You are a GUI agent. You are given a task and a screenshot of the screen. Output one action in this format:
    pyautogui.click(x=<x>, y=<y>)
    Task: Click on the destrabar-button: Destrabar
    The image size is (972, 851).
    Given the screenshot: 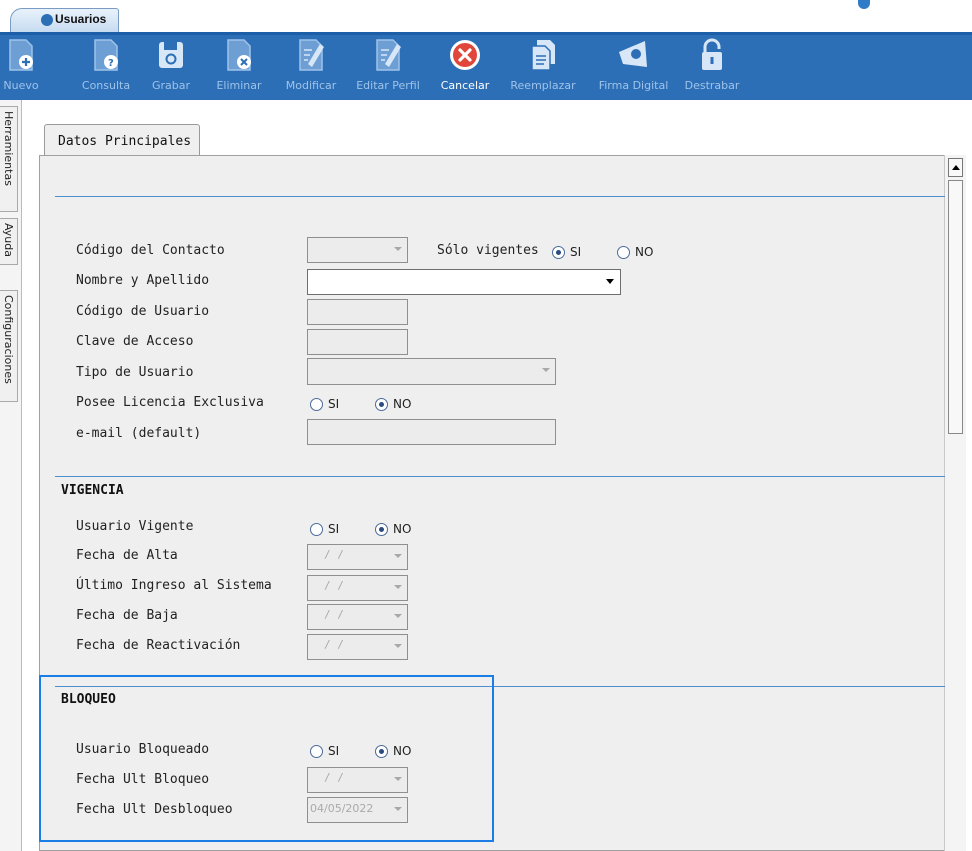 What is the action you would take?
    pyautogui.click(x=712, y=67)
    